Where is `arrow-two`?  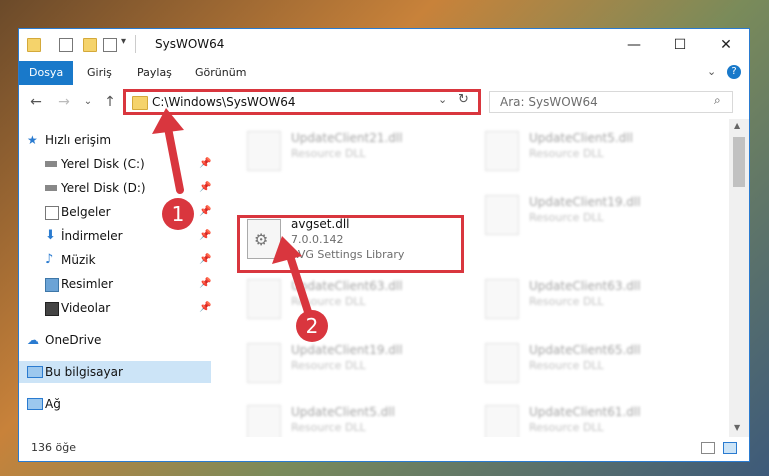 arrow-two is located at coordinates (300, 287).